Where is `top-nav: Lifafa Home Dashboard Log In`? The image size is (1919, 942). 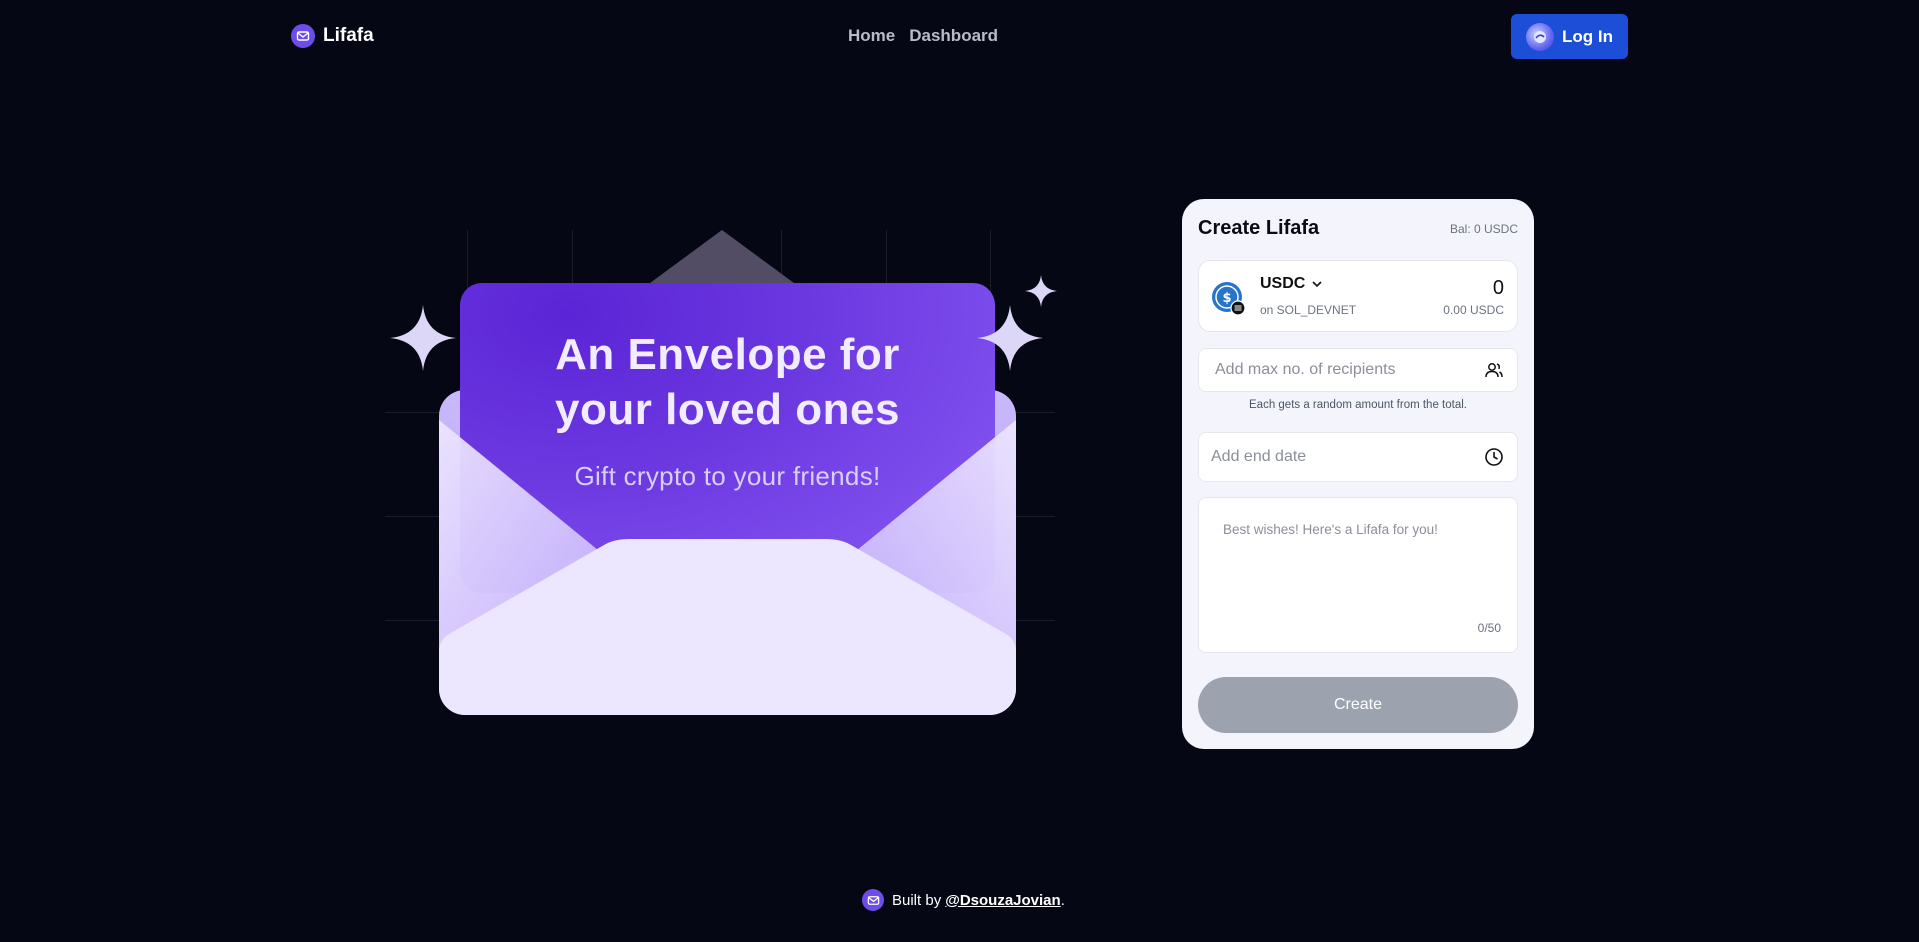
top-nav: Lifafa Home Dashboard Log In is located at coordinates (959, 36).